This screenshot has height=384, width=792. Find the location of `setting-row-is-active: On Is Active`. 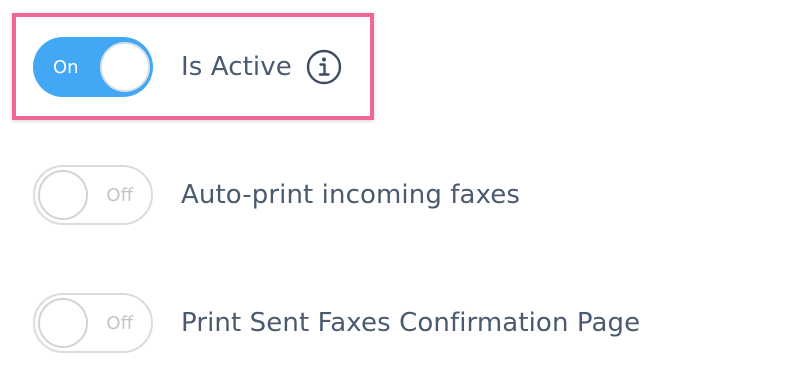

setting-row-is-active: On Is Active is located at coordinates (187, 67).